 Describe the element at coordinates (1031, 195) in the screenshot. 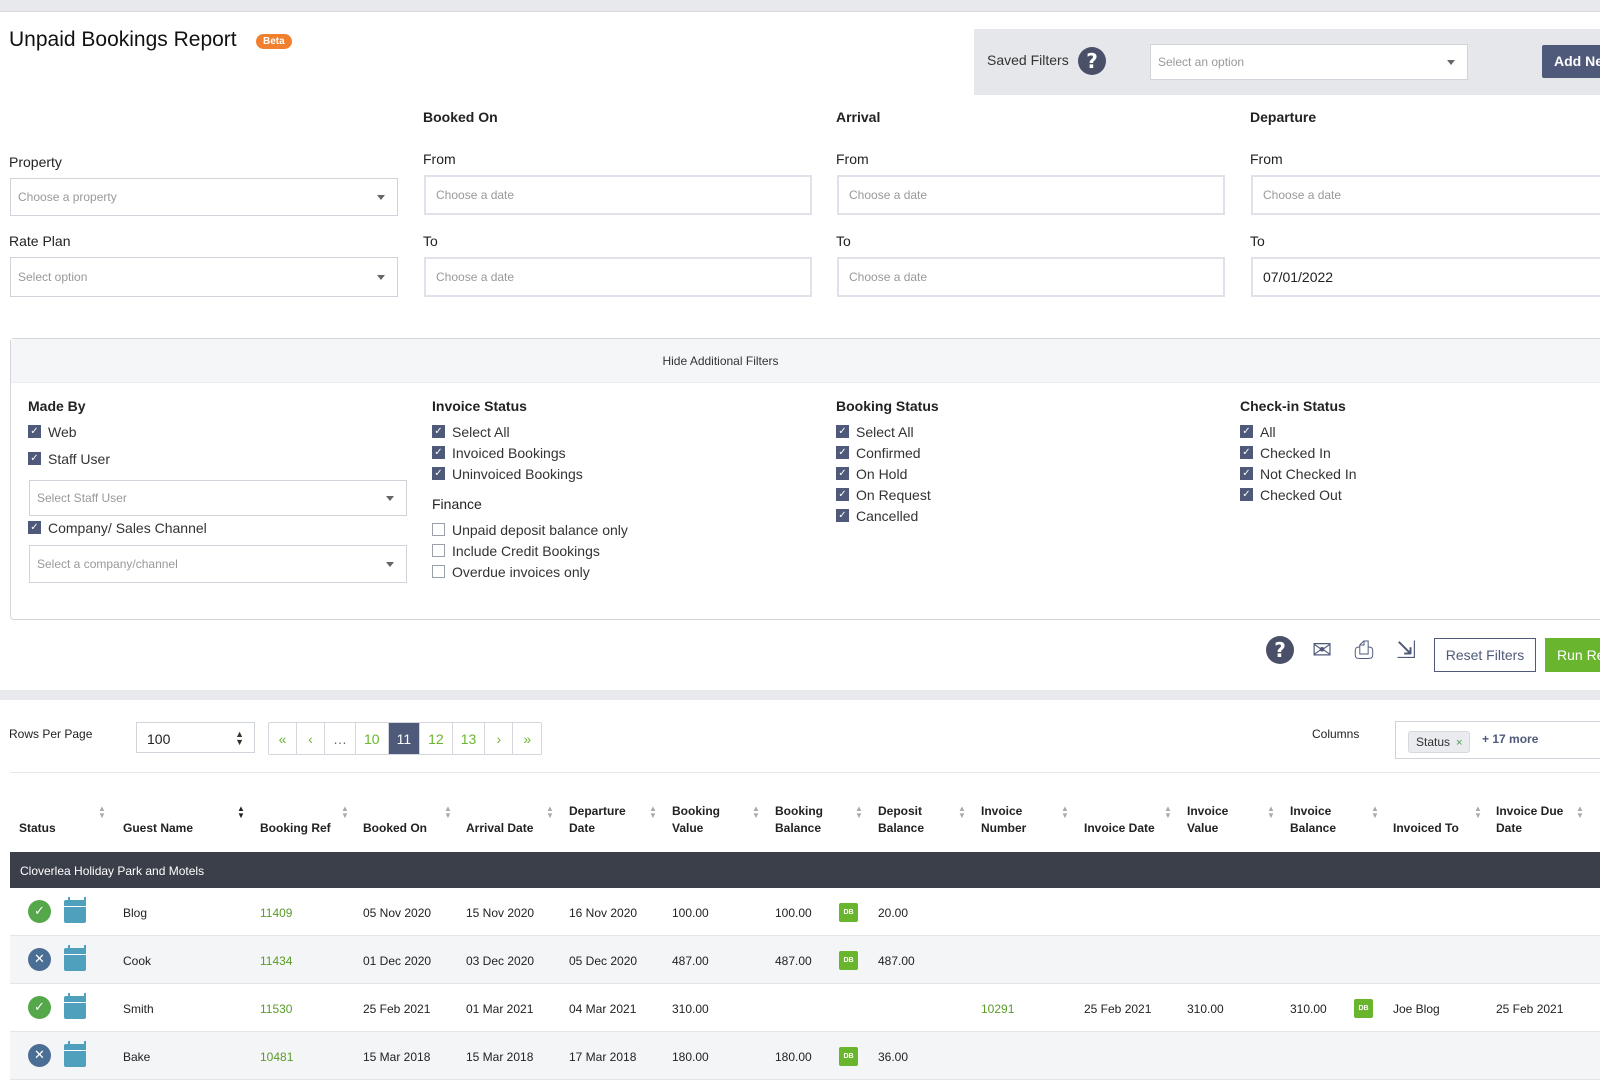

I see `arrival-from-input: Choose a date` at that location.